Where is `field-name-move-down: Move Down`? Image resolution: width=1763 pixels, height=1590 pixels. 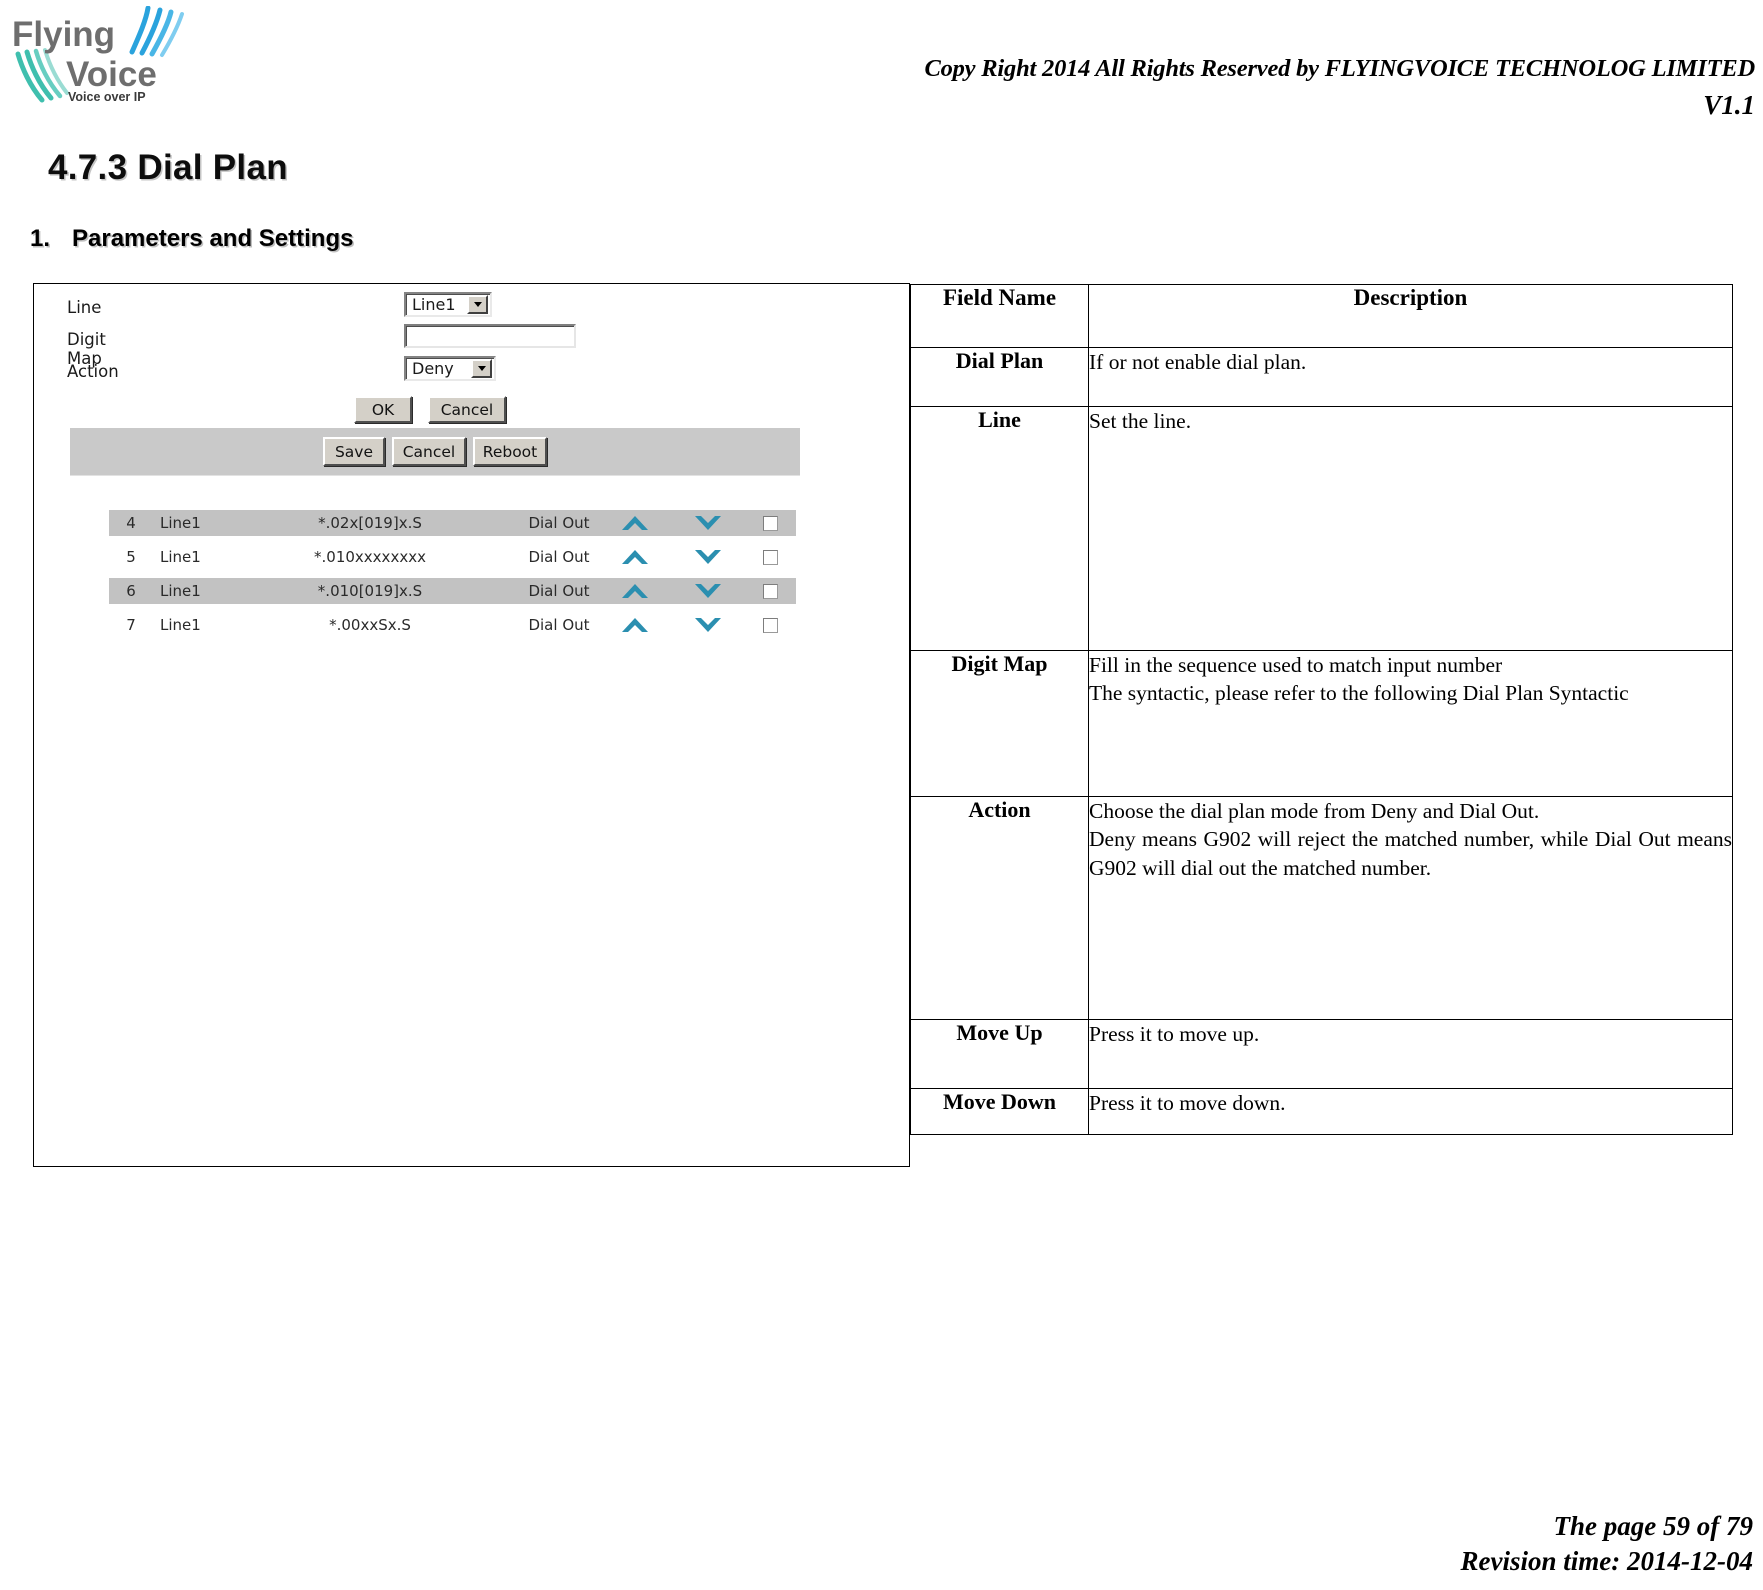
field-name-move-down: Move Down is located at coordinates (999, 1111).